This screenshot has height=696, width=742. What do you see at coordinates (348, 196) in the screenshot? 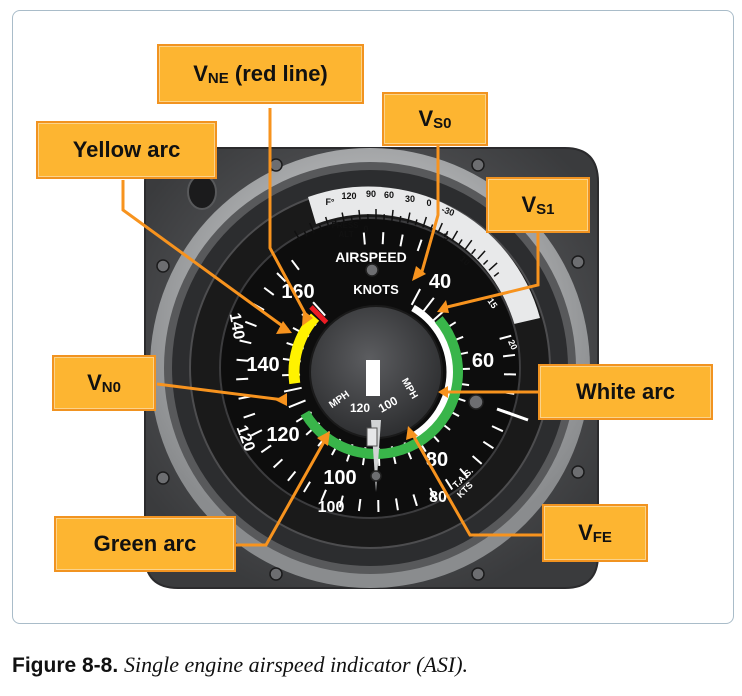
I see `temp-numeral: 120` at bounding box center [348, 196].